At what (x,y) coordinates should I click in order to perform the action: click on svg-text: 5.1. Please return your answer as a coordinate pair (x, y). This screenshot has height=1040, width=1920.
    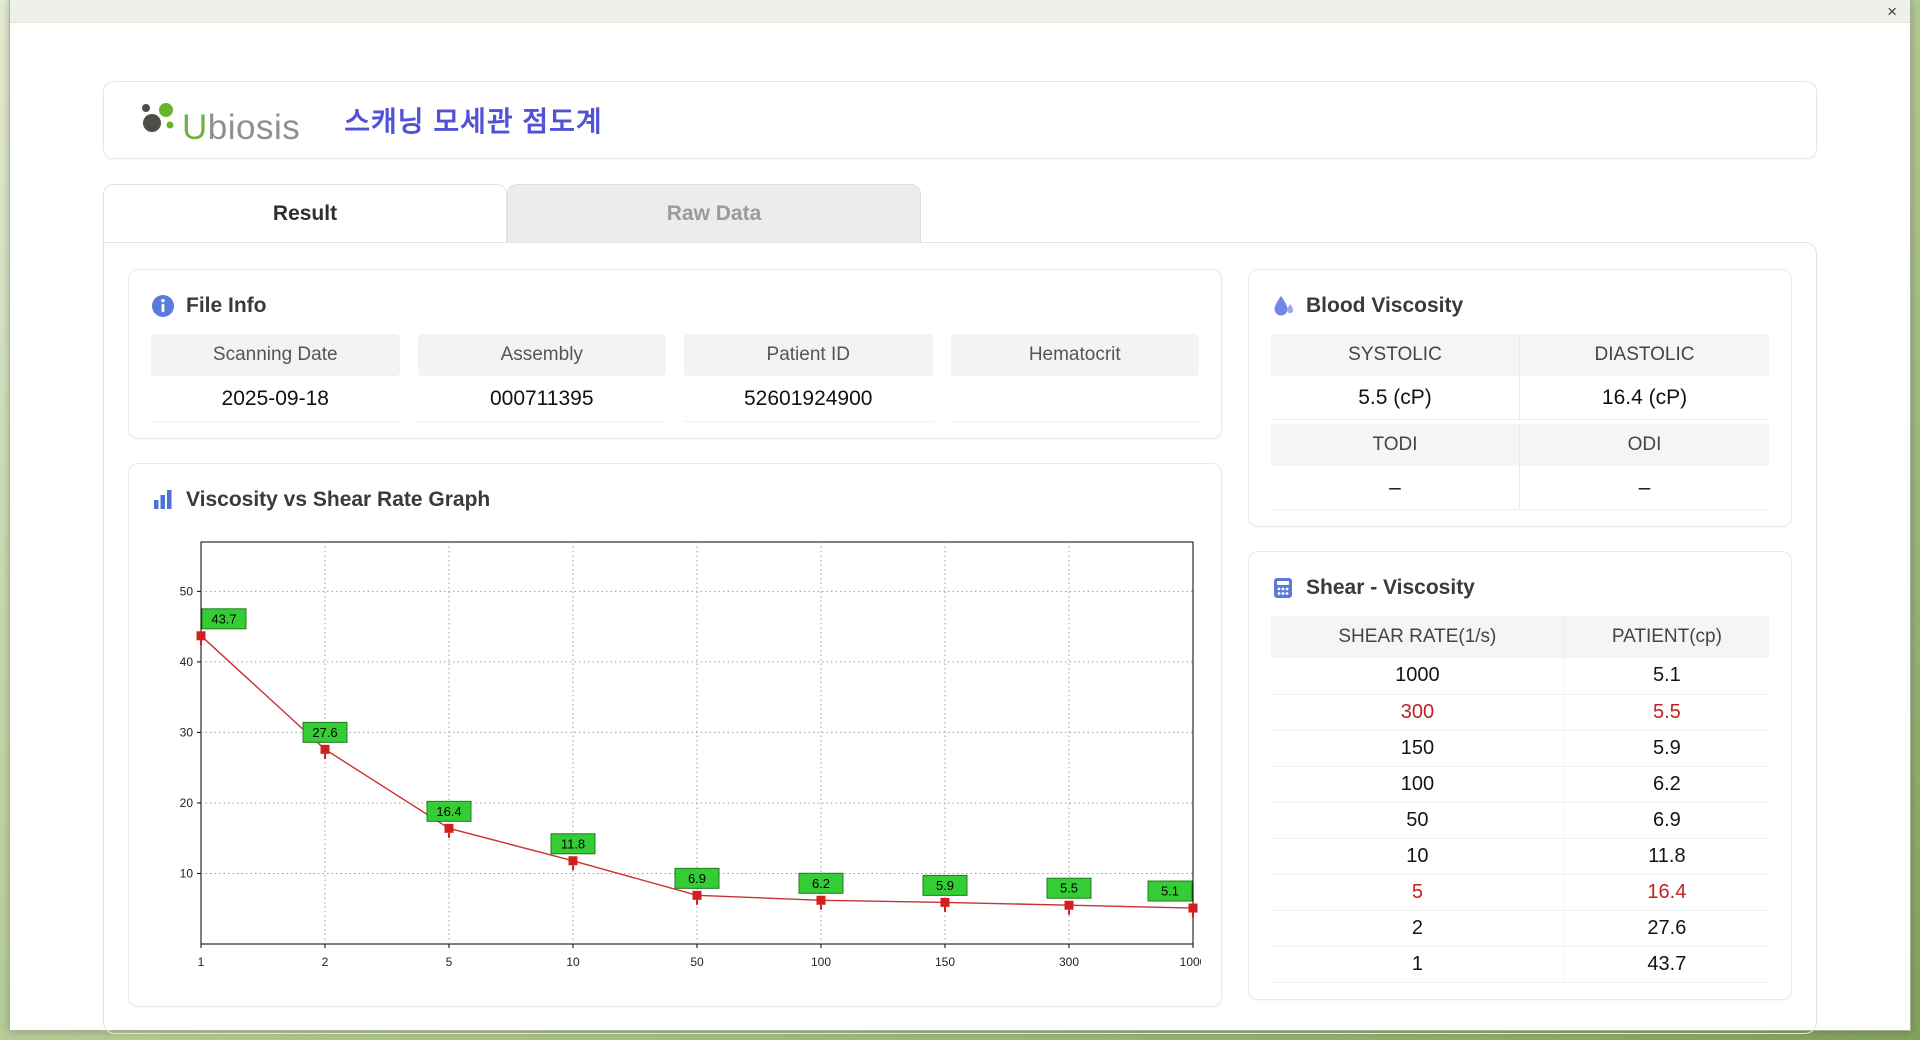
    Looking at the image, I should click on (1170, 891).